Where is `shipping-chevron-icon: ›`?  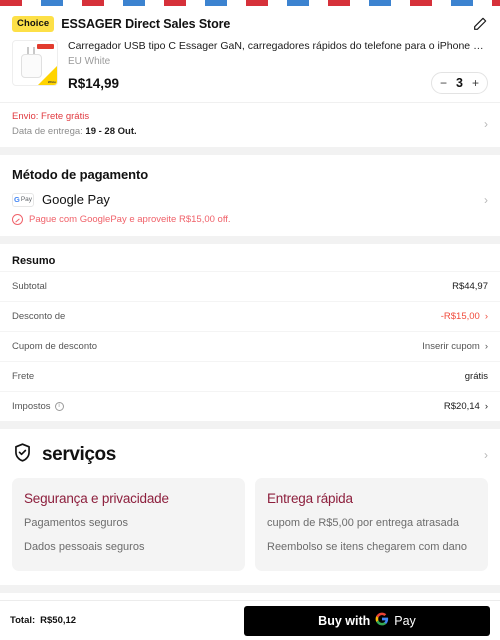
shipping-chevron-icon: › is located at coordinates (486, 124).